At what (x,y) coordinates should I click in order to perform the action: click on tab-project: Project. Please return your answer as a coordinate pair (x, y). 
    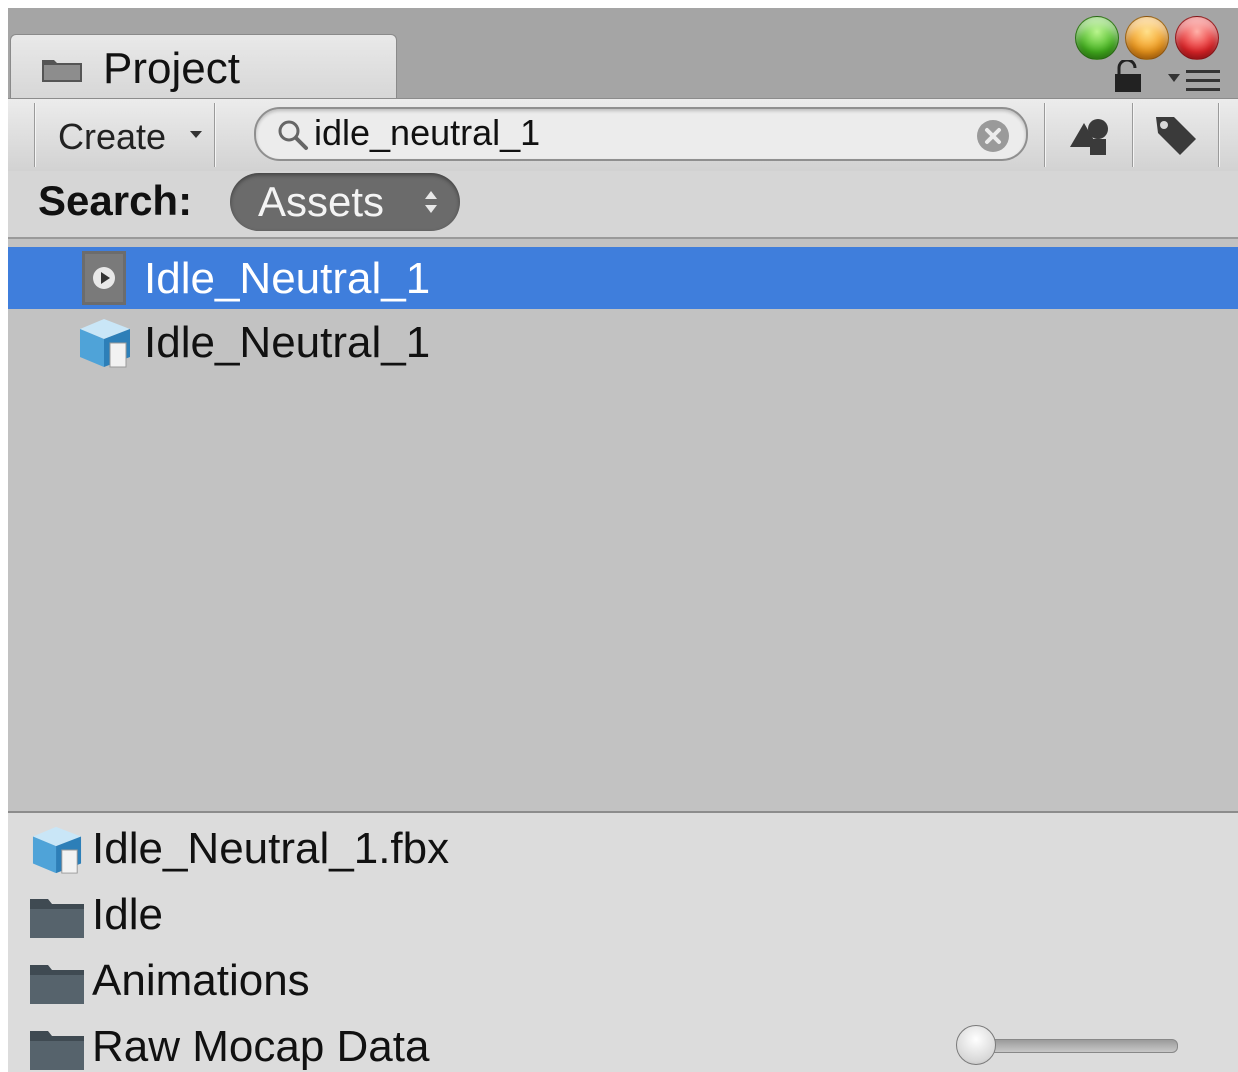
    Looking at the image, I should click on (203, 67).